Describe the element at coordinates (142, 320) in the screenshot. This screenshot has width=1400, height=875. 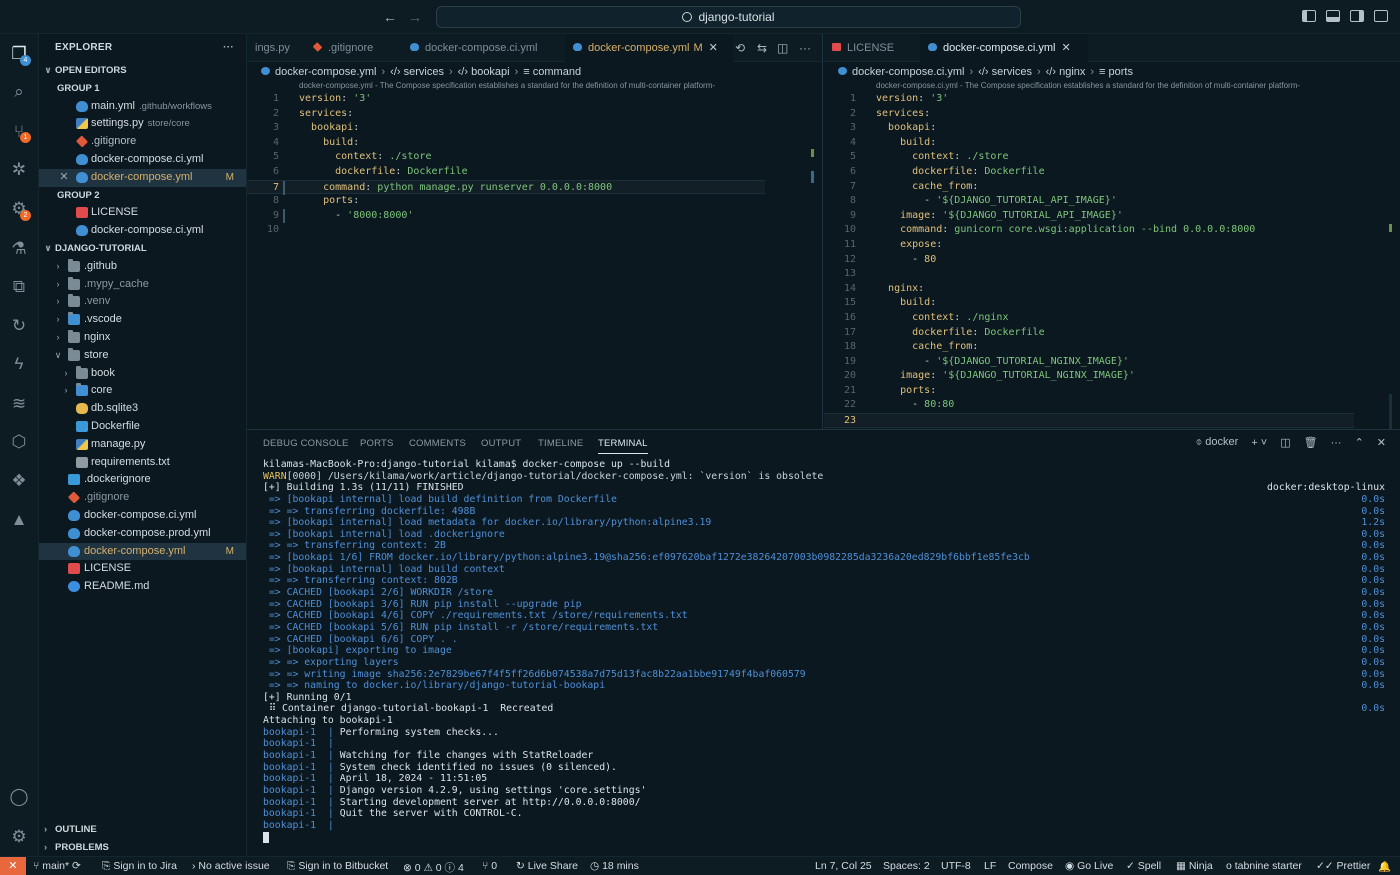
I see `tree-folder: › .vscode` at that location.